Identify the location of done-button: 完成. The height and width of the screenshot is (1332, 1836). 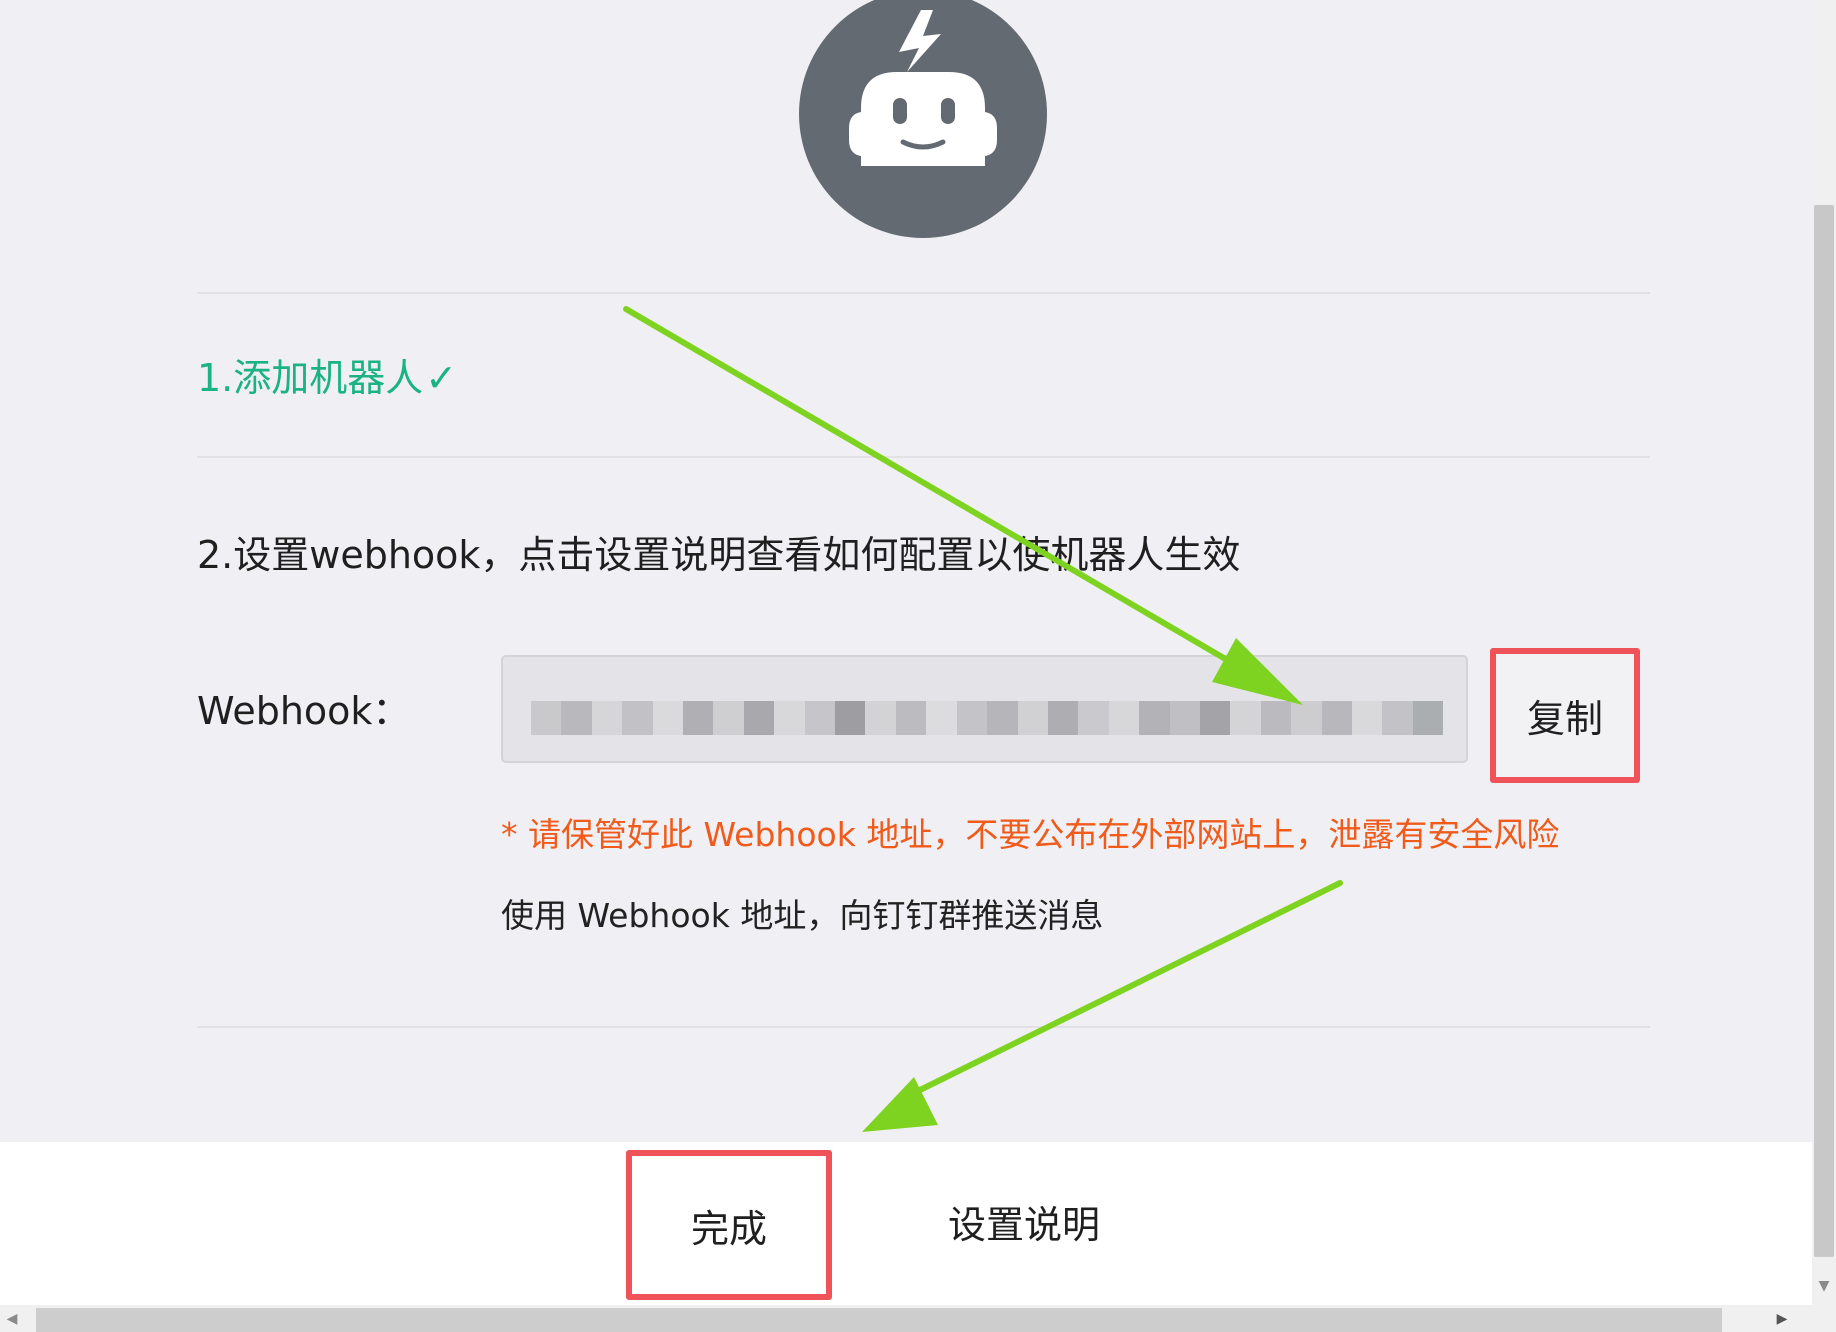
(729, 1225).